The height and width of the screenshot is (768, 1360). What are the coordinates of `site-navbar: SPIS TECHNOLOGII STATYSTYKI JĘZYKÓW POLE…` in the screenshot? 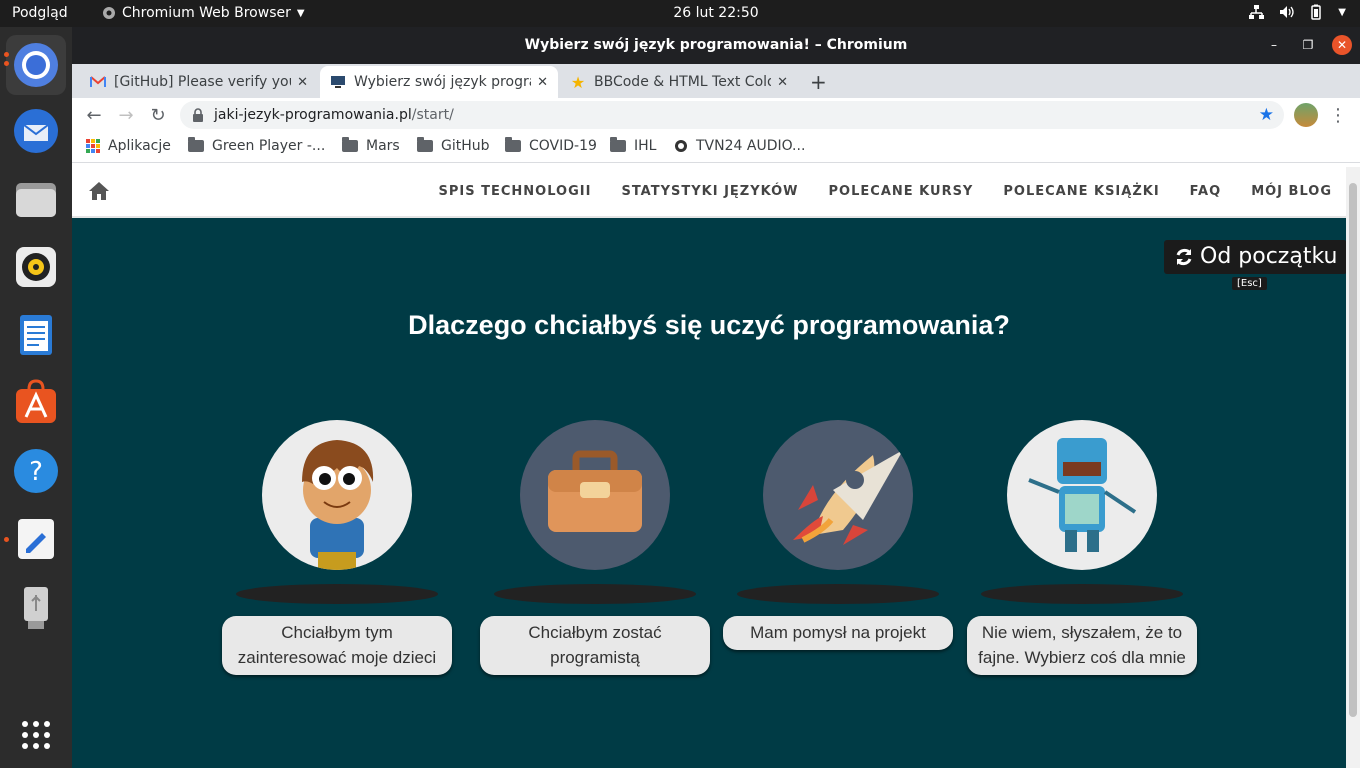 It's located at (709, 192).